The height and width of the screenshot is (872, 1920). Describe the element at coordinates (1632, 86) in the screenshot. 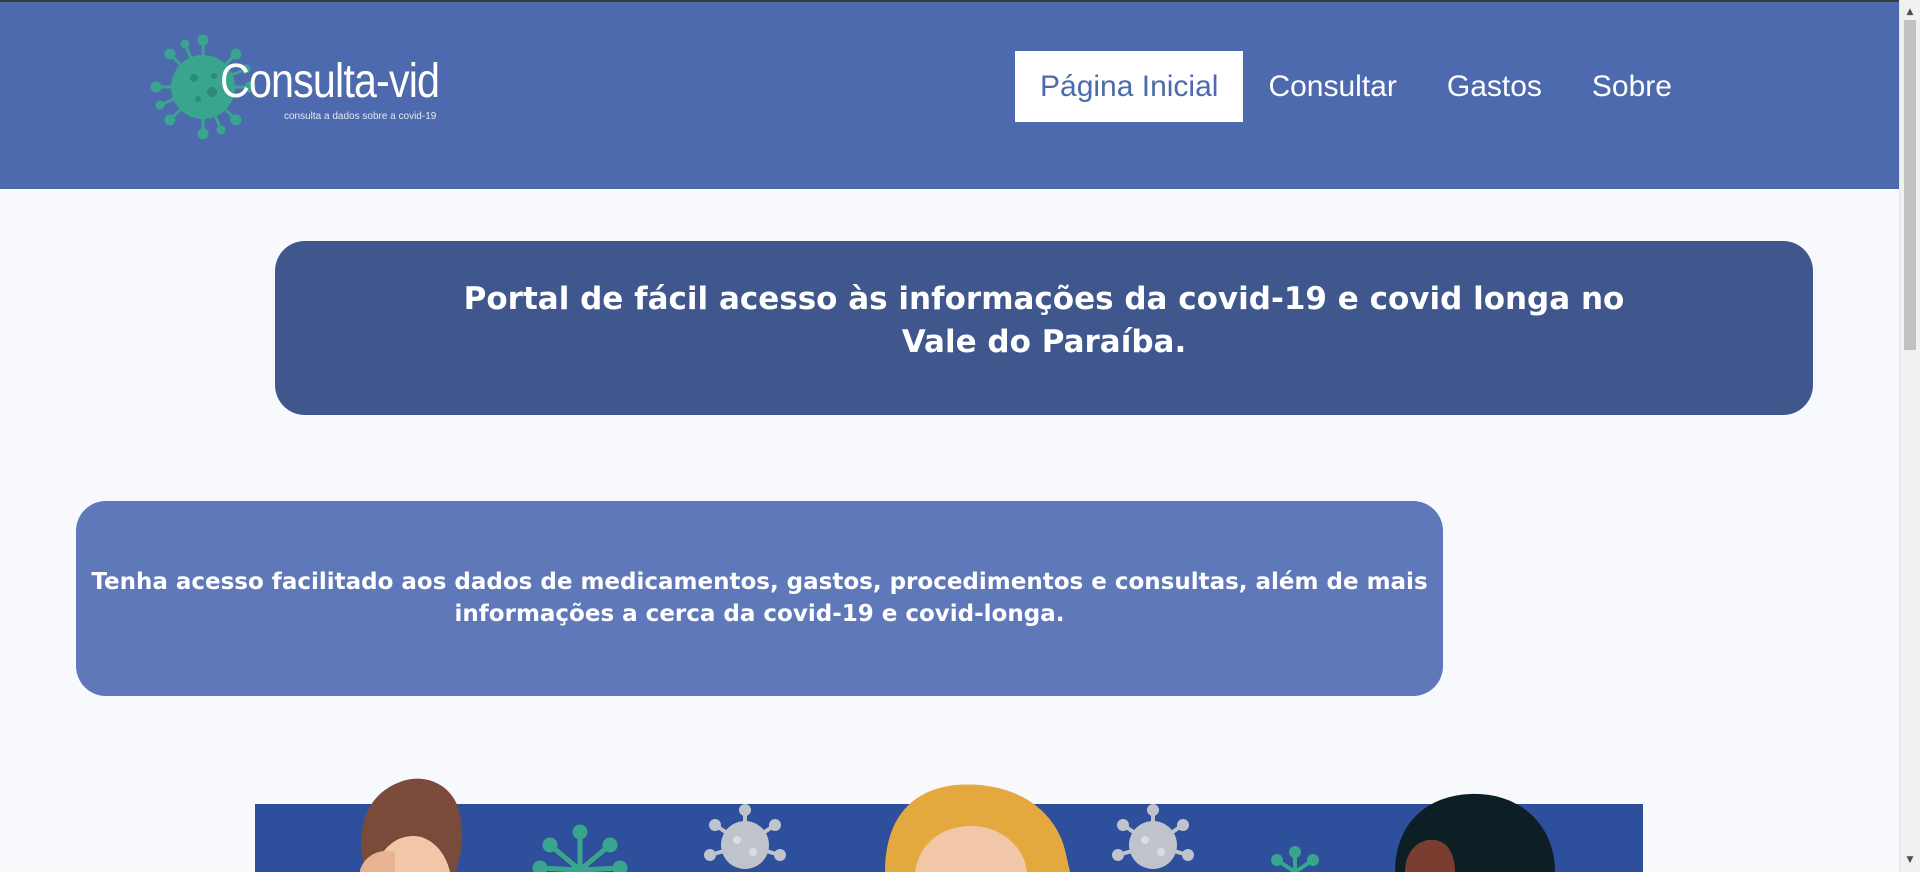

I see `nav-sobre: Sobre` at that location.